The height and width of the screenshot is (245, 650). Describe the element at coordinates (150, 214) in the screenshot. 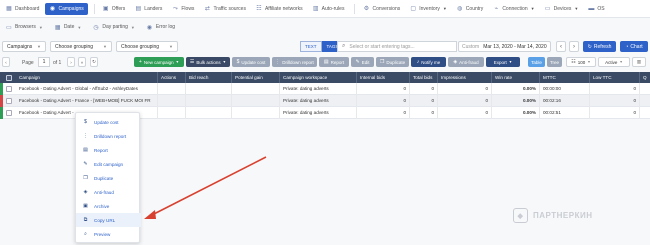

I see `arrow-head` at that location.